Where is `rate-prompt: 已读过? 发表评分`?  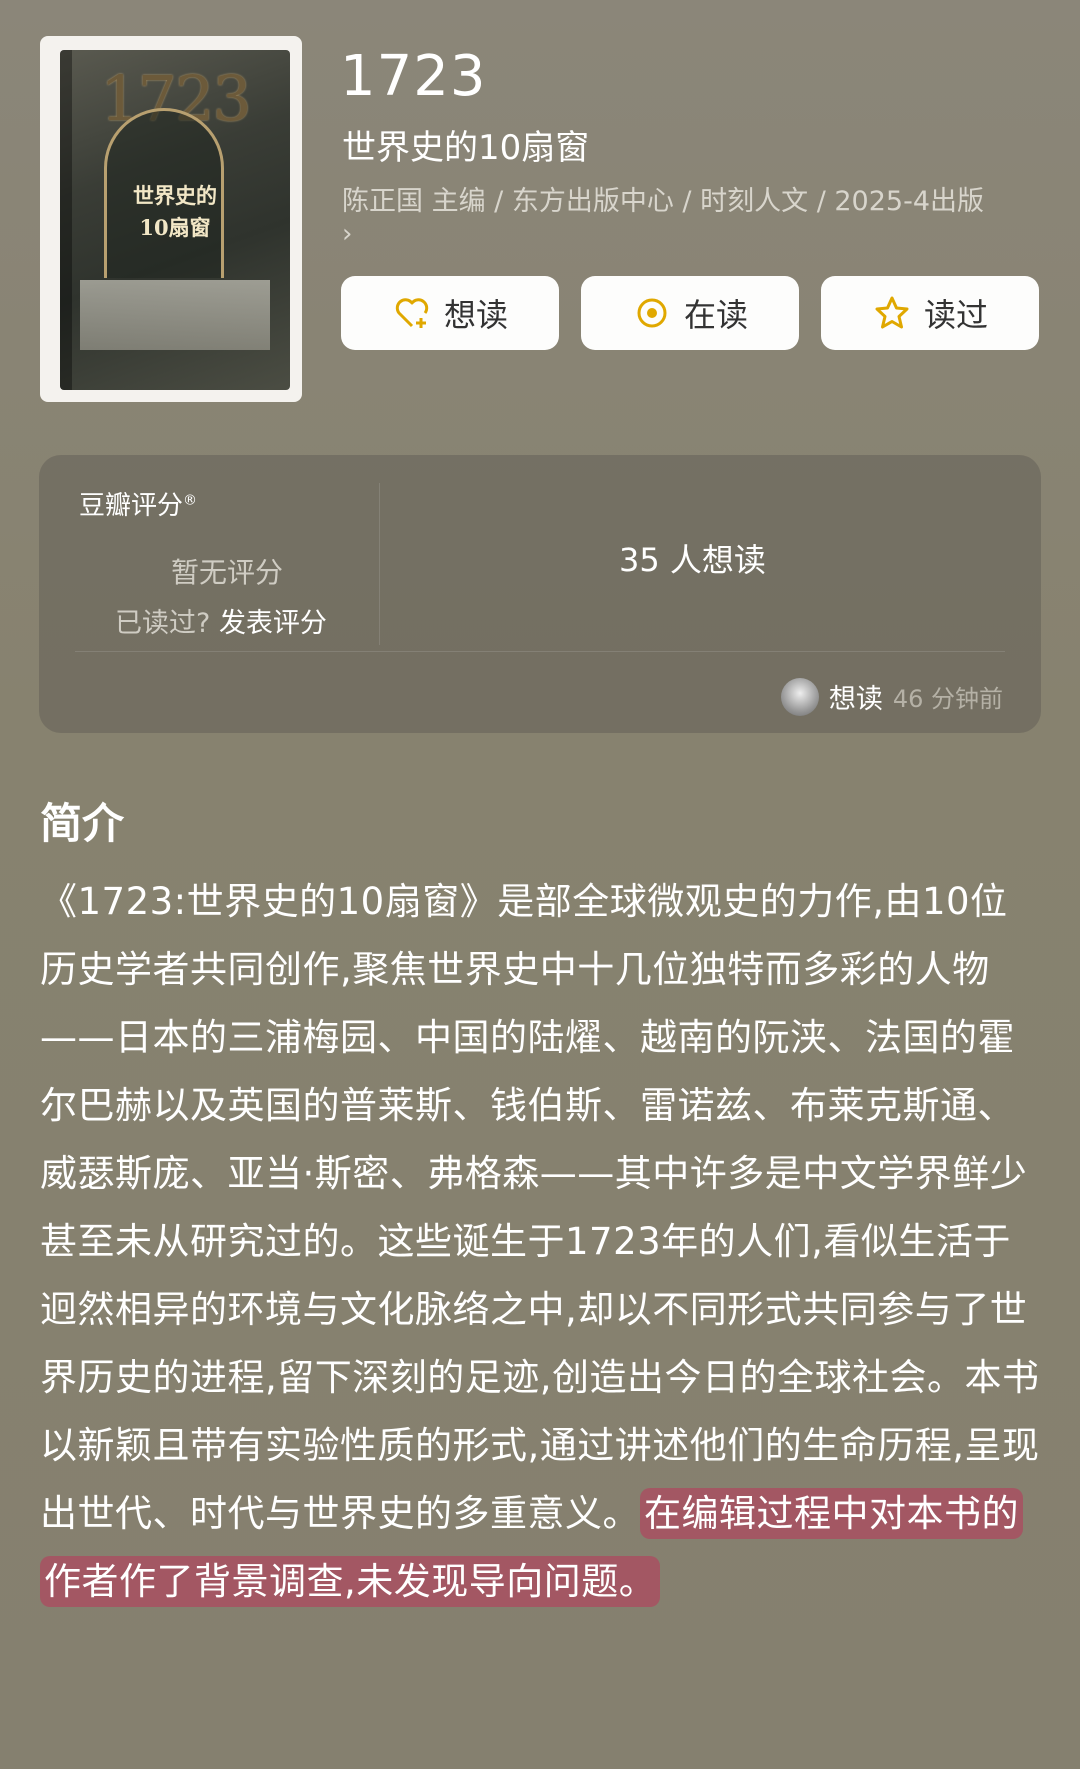
rate-prompt: 已读过? 发表评分 is located at coordinates (221, 620).